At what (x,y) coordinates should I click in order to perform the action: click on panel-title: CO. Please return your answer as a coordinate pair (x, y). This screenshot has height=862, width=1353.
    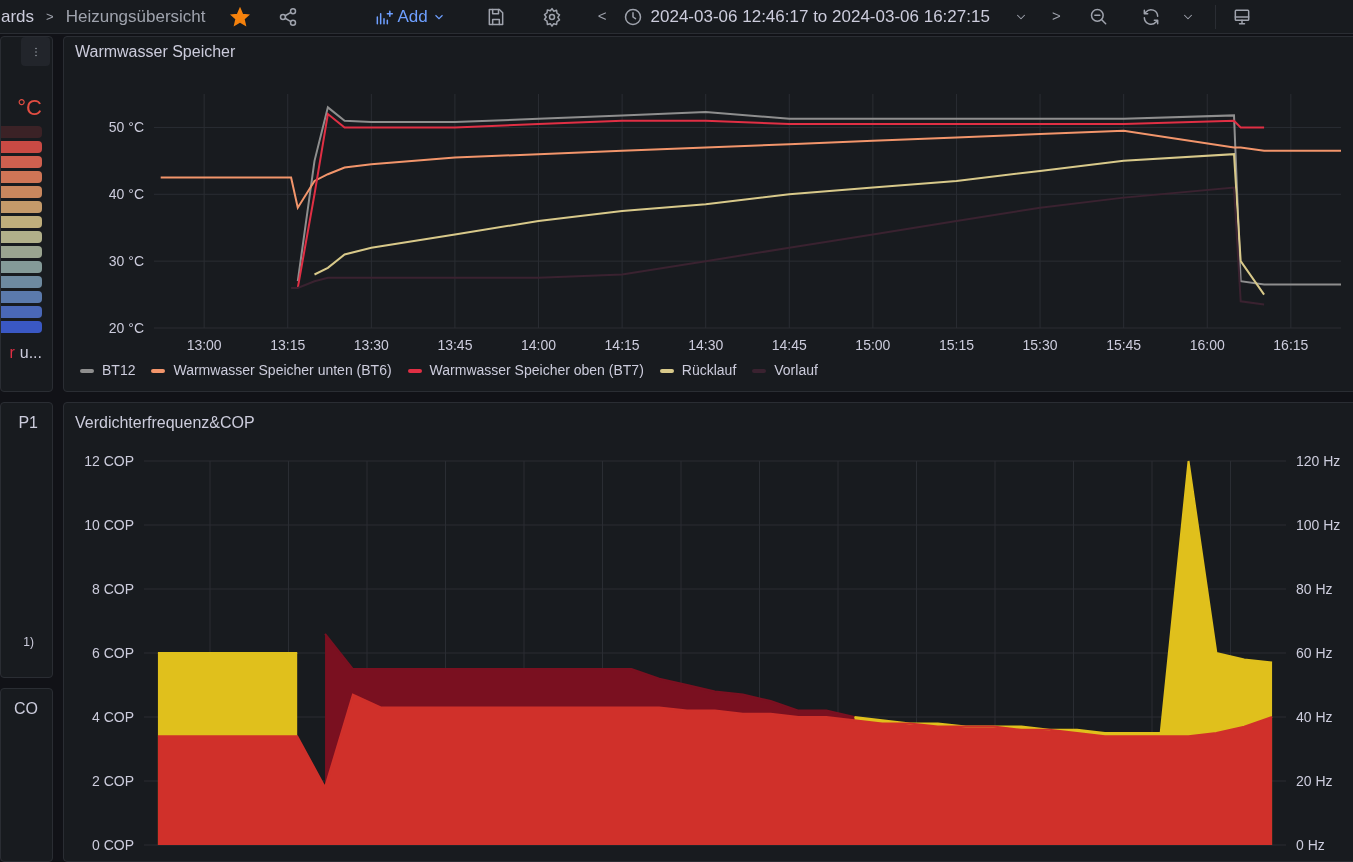
    Looking at the image, I should click on (26, 709).